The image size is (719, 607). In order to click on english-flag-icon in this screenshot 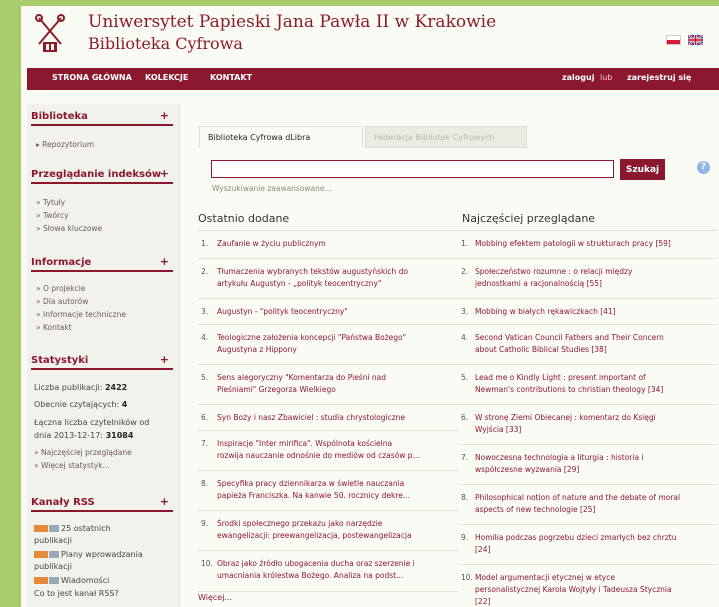, I will do `click(695, 40)`.